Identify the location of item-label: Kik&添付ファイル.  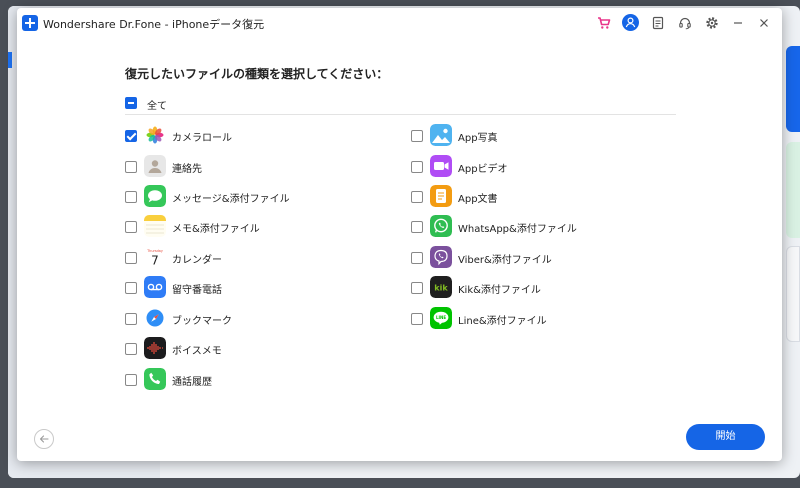
(499, 290).